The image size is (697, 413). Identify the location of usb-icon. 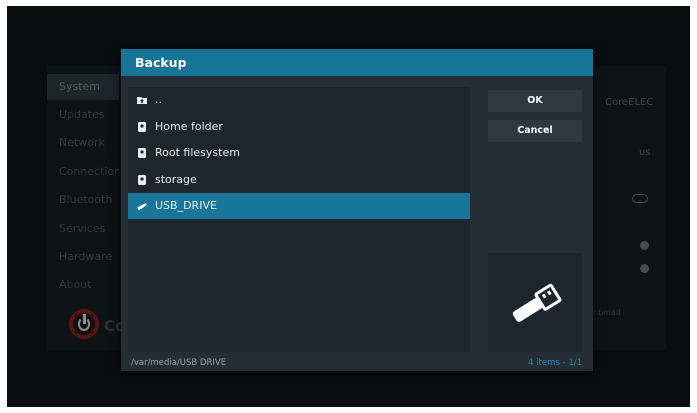
(142, 207).